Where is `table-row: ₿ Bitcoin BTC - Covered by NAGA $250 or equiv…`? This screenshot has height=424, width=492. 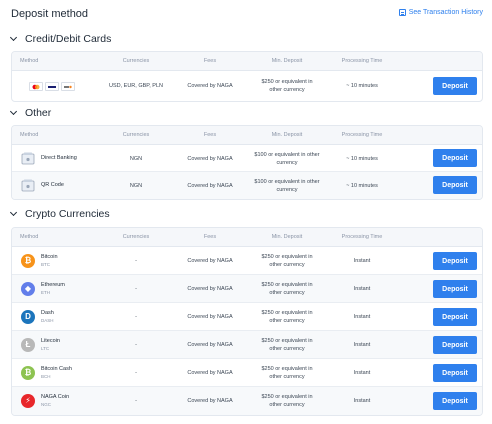 table-row: ₿ Bitcoin BTC - Covered by NAGA $250 or equiv… is located at coordinates (247, 261).